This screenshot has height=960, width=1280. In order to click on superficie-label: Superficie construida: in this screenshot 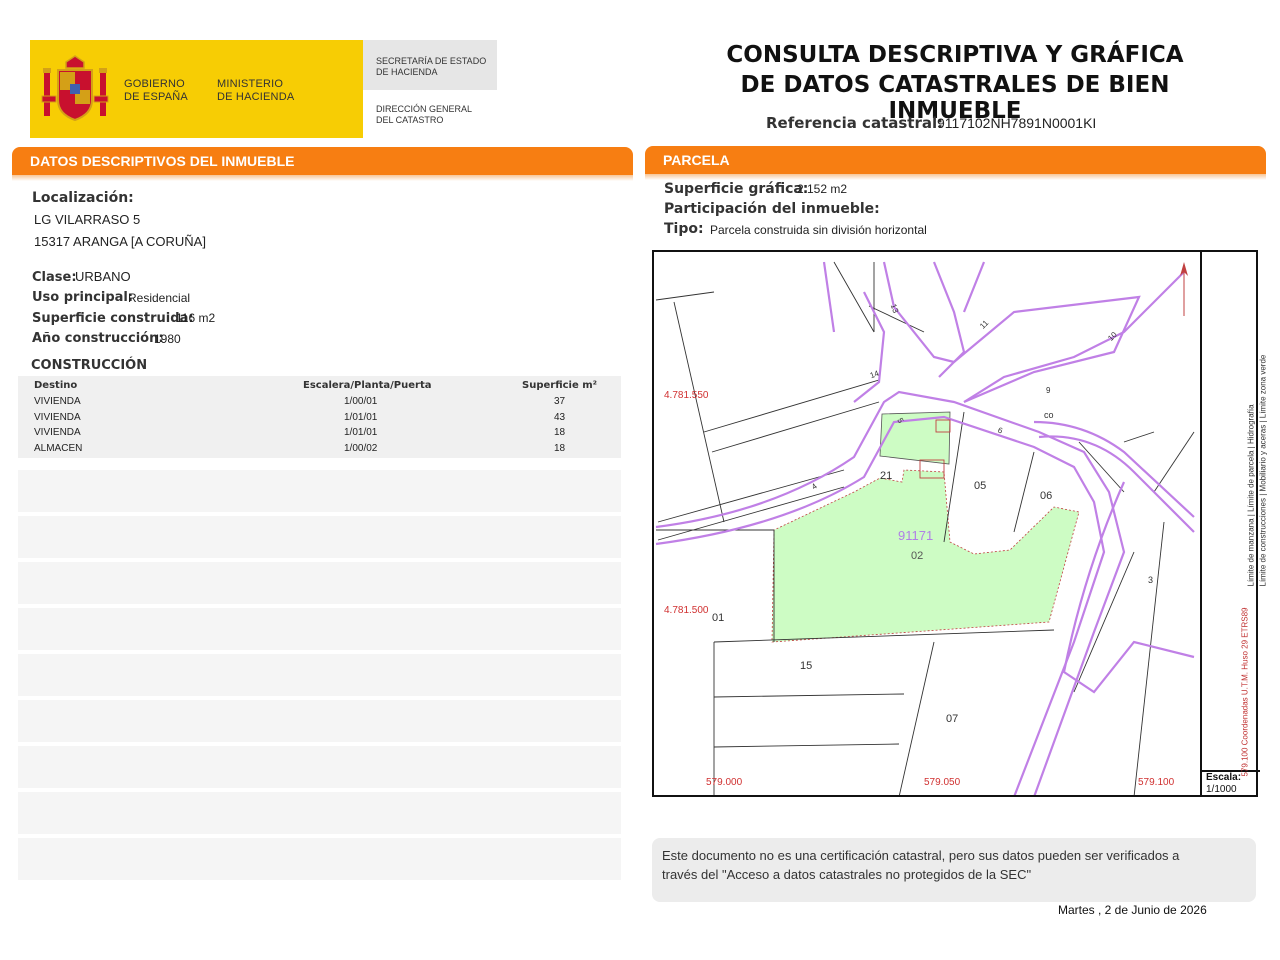, I will do `click(113, 318)`.